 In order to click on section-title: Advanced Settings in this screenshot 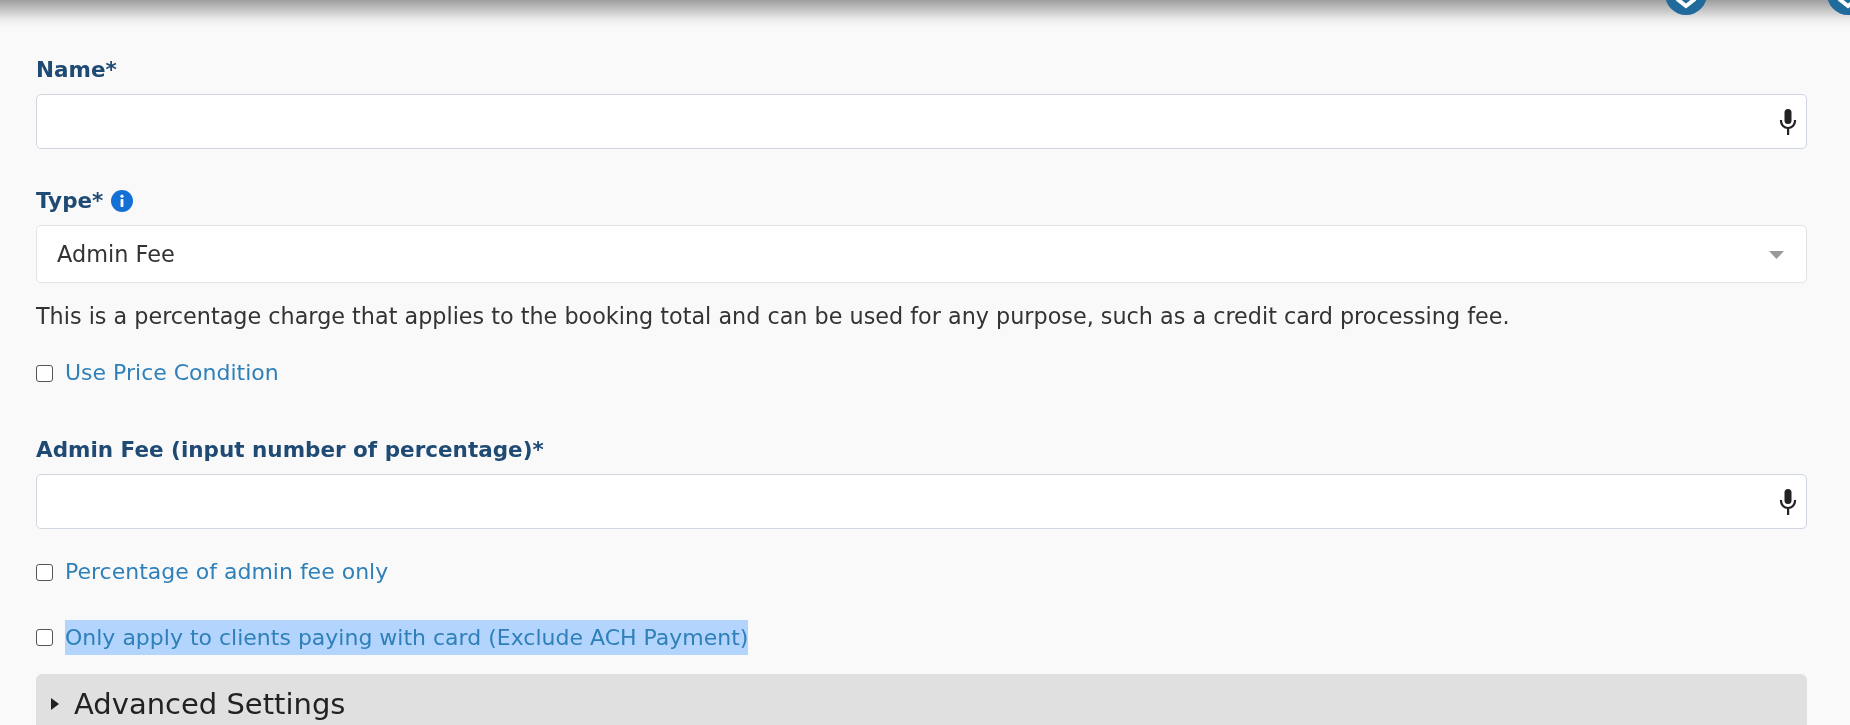, I will do `click(210, 704)`.